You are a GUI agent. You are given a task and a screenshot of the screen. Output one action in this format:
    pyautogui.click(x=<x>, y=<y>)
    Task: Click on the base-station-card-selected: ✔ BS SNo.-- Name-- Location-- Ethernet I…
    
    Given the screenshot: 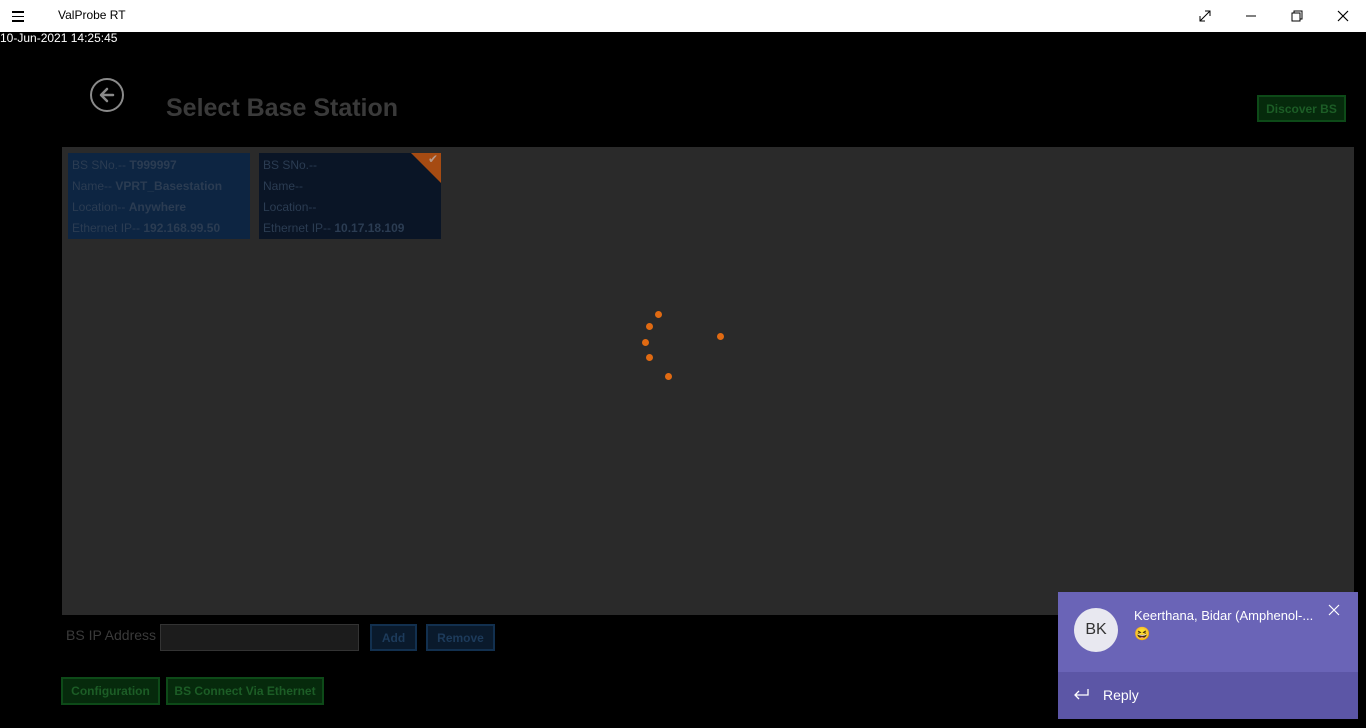 What is the action you would take?
    pyautogui.click(x=350, y=195)
    